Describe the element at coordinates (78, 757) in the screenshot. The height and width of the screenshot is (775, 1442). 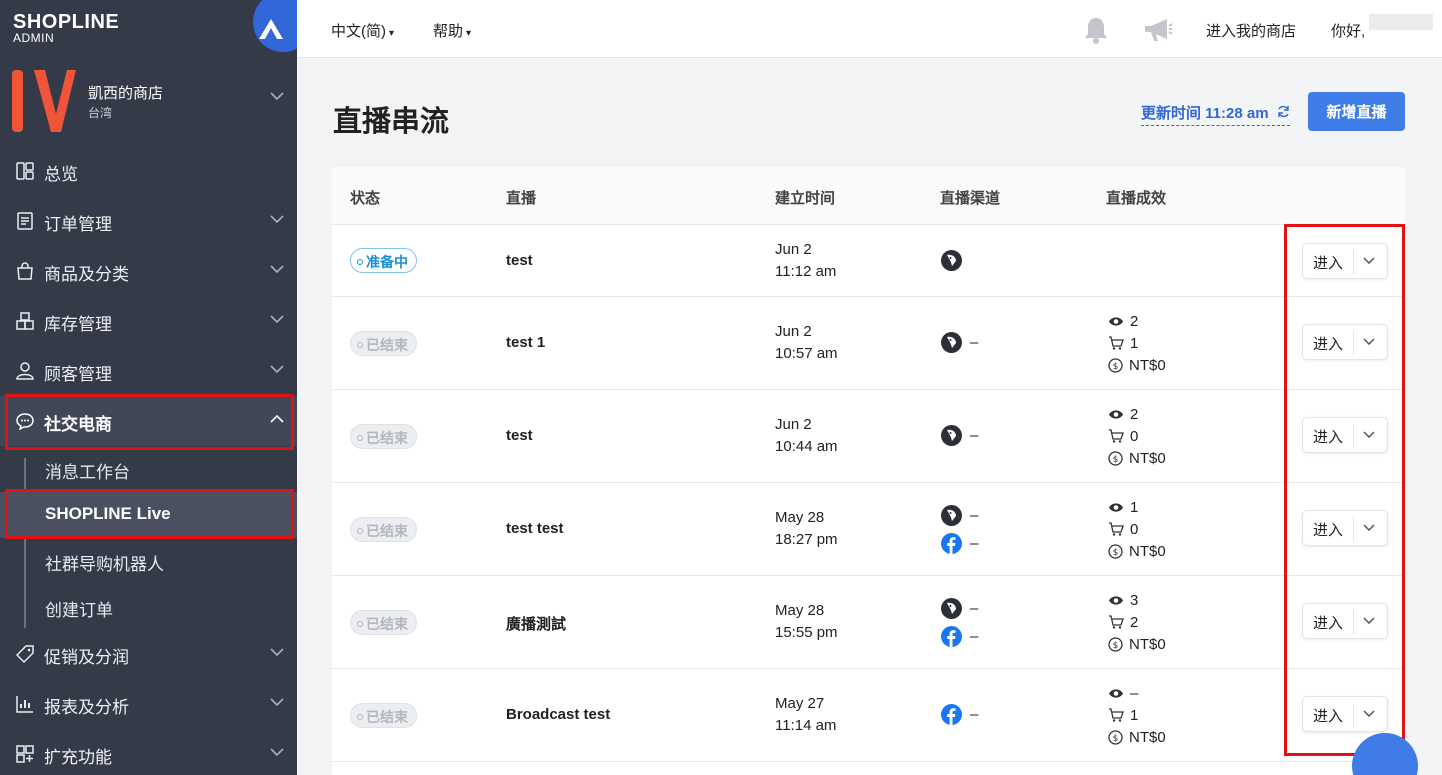
I see `nav-label: 扩充功能` at that location.